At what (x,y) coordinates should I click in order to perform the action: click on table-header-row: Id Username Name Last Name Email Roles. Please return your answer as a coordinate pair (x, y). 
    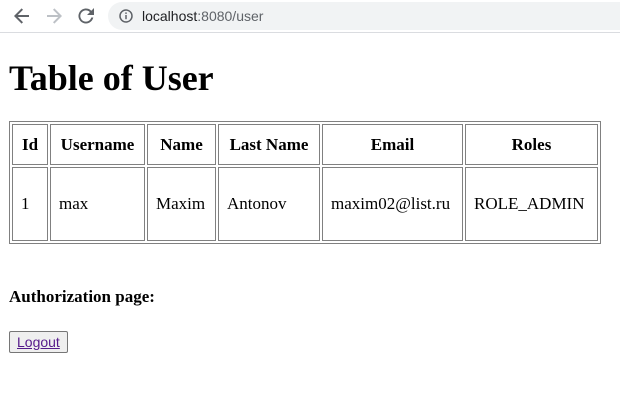
    Looking at the image, I should click on (305, 144).